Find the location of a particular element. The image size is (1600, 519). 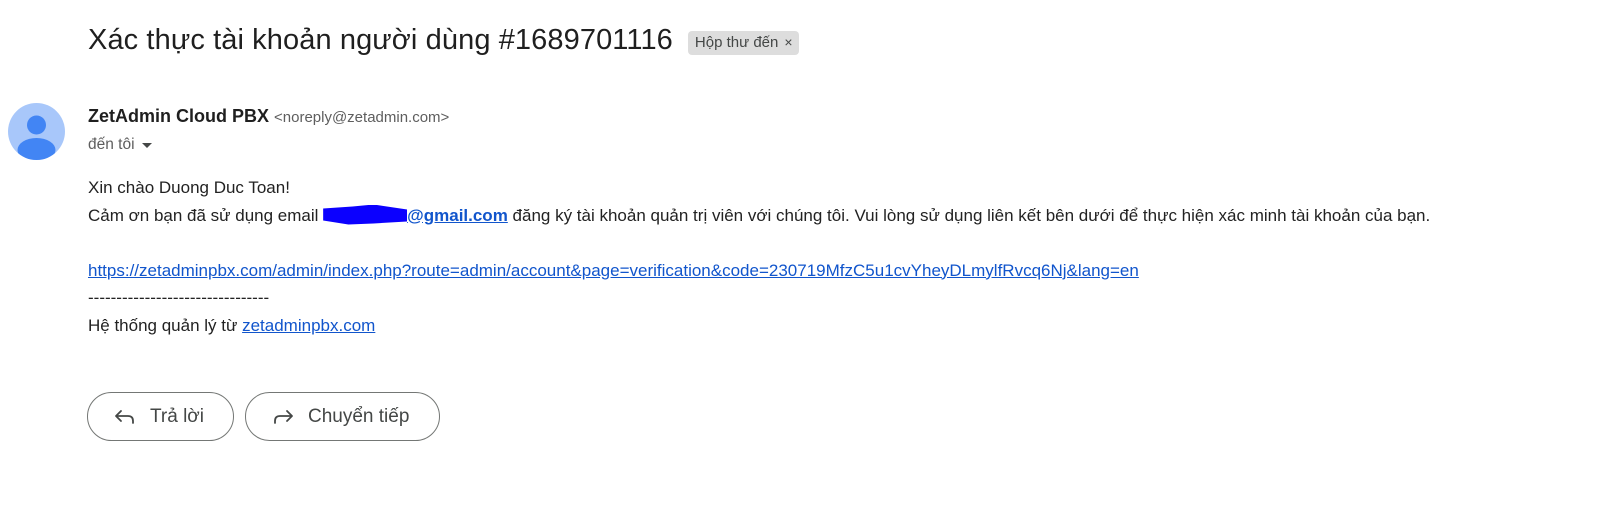

caret-down-icon is located at coordinates (146, 145).